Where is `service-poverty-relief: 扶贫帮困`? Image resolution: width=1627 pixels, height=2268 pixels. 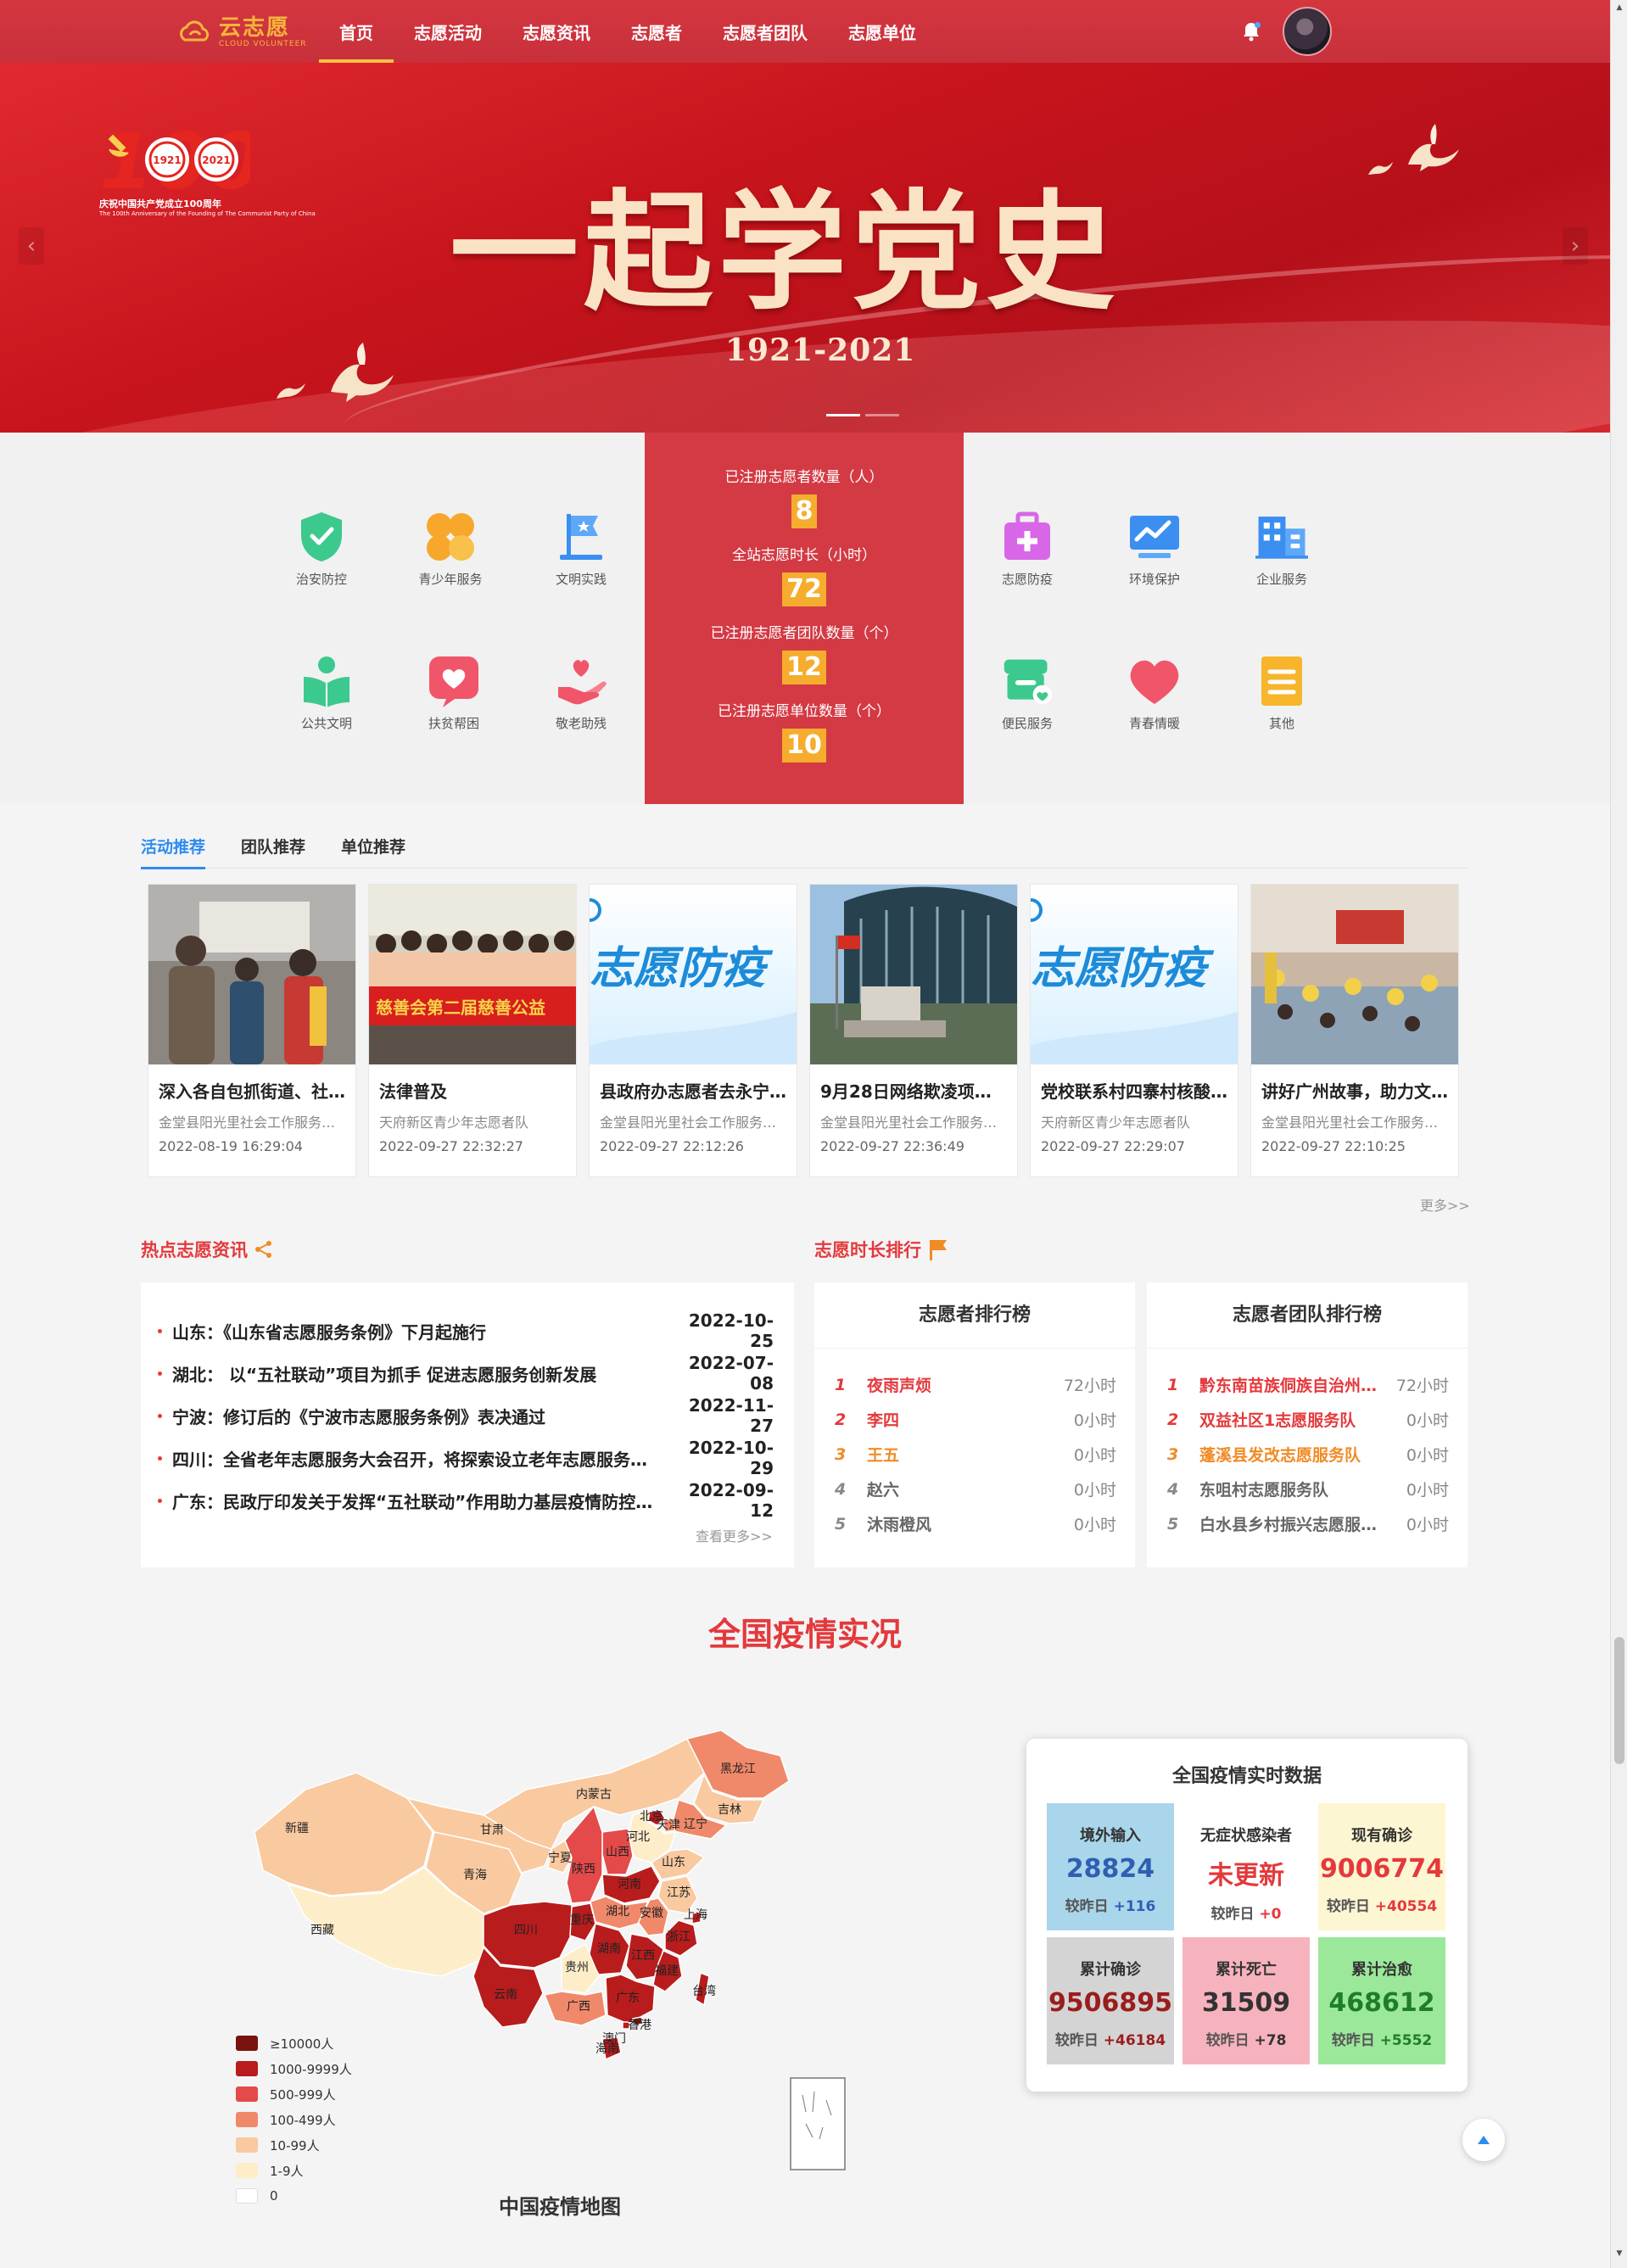 service-poverty-relief: 扶贫帮困 is located at coordinates (453, 693).